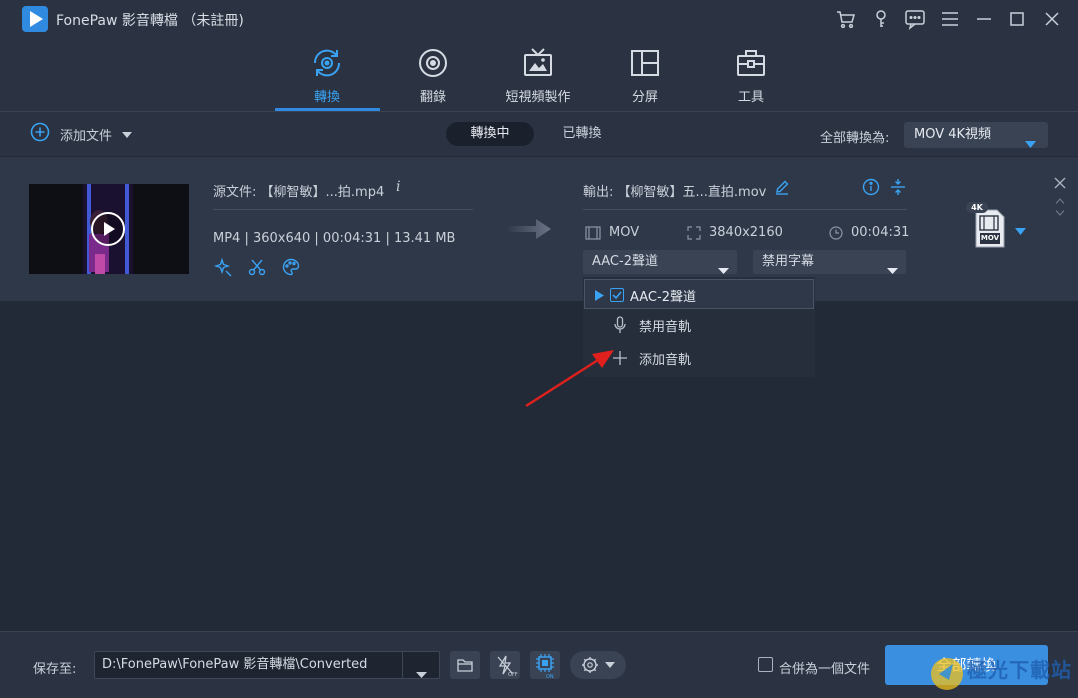 The width and height of the screenshot is (1078, 698). Describe the element at coordinates (1017, 19) in the screenshot. I see `maximize-icon` at that location.